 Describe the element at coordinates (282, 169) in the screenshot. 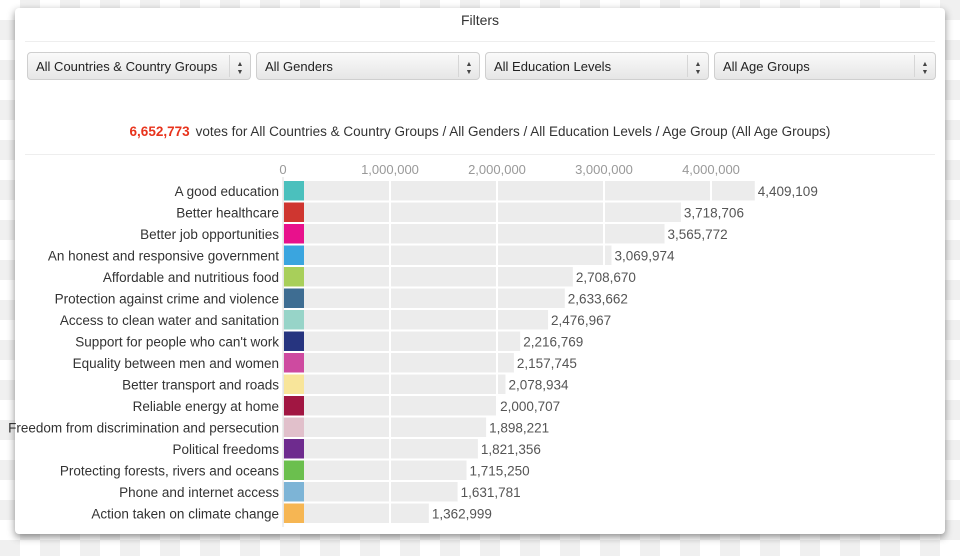

I see `x-tick-label: 0` at that location.